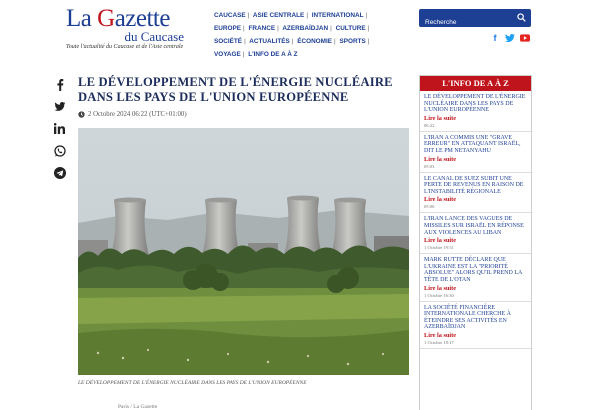  Describe the element at coordinates (352, 41) in the screenshot. I see `nav-item-sports: SPORTS` at that location.